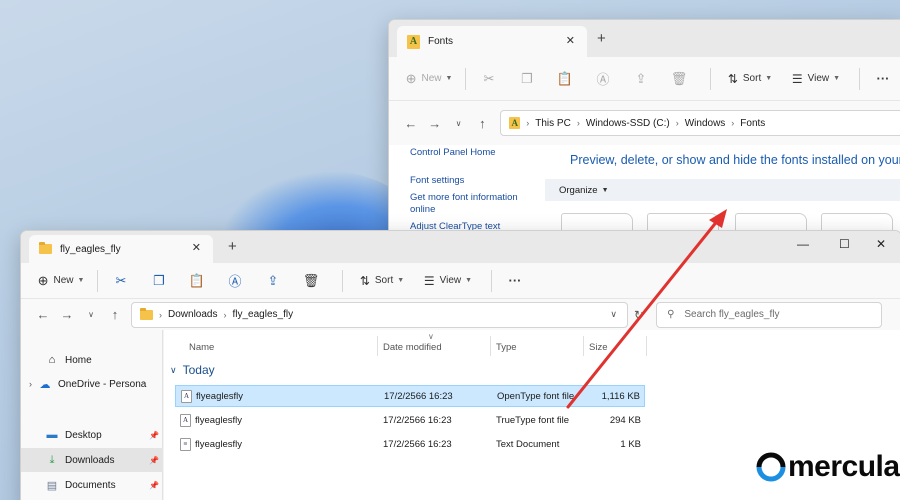 Image resolution: width=900 pixels, height=500 pixels. Describe the element at coordinates (52, 360) in the screenshot. I see `home-icon: ⌂` at that location.